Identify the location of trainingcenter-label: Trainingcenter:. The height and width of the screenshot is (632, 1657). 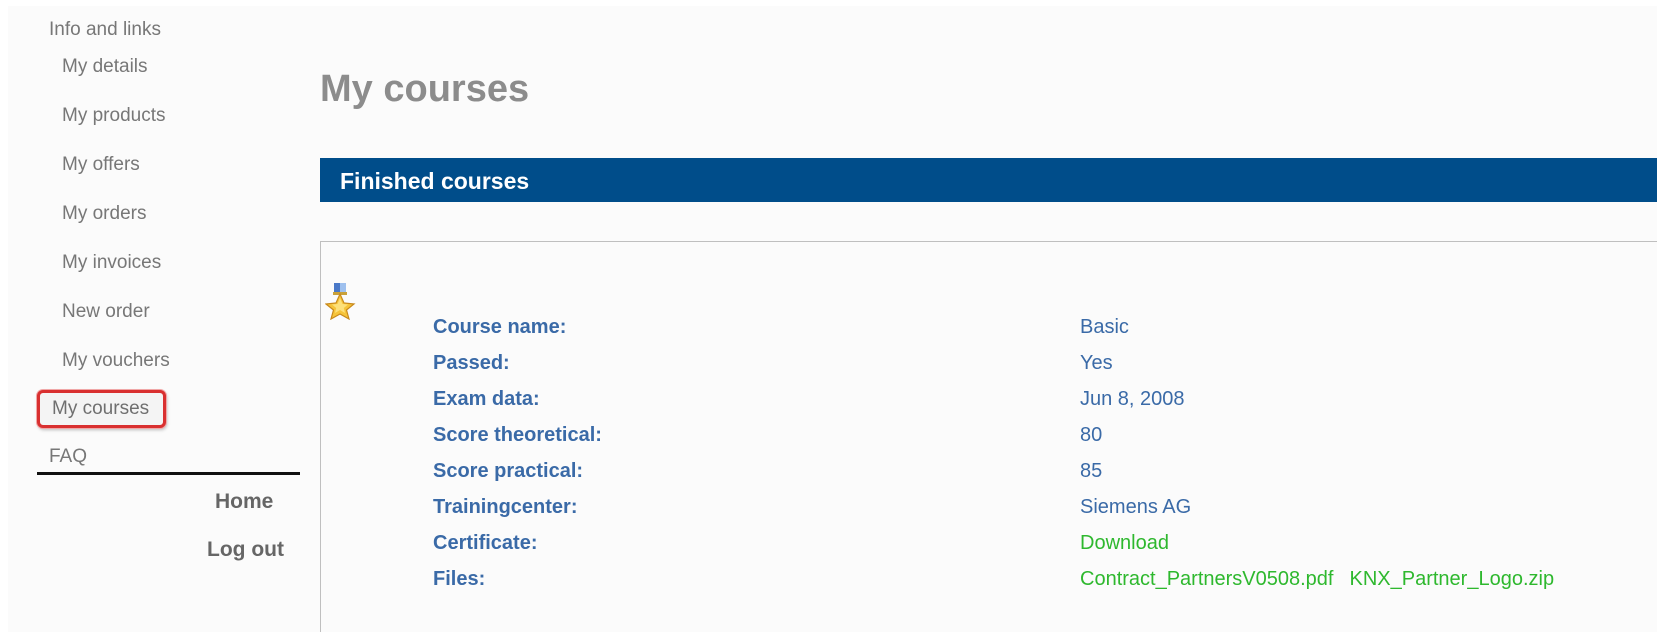
(505, 507).